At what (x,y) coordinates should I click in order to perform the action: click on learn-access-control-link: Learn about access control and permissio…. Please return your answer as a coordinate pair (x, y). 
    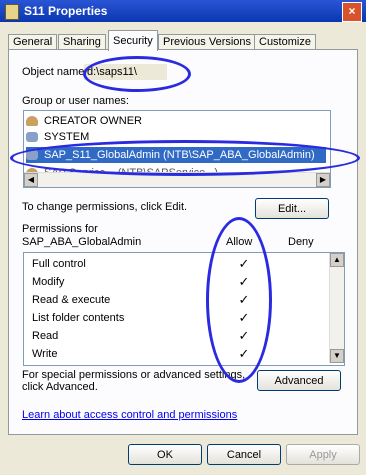
    Looking at the image, I should click on (129, 415).